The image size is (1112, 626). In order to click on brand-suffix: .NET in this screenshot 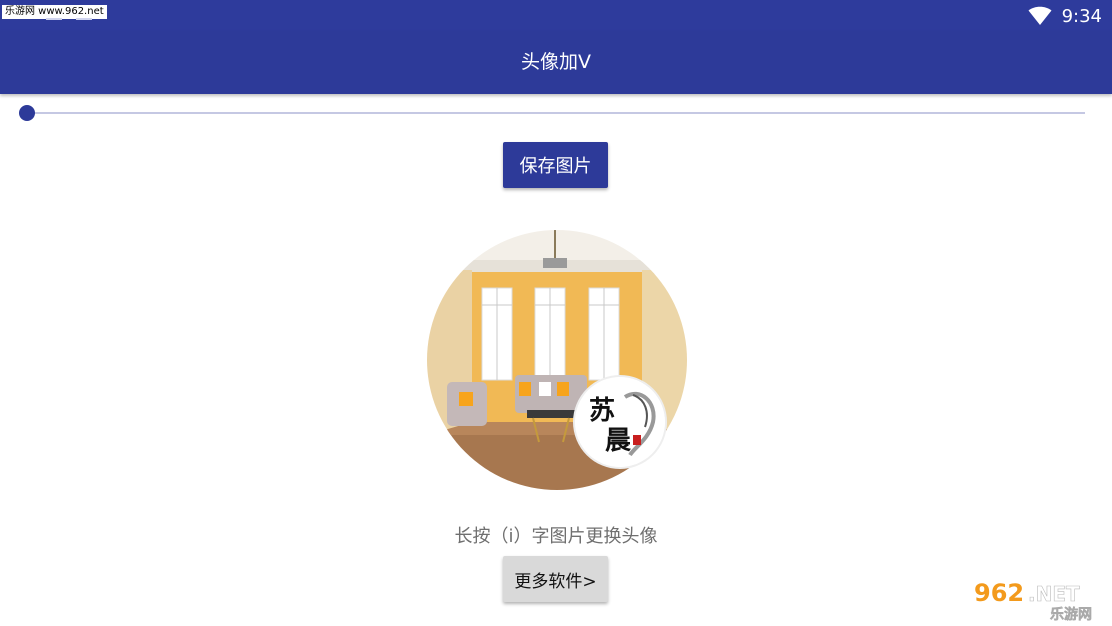, I will do `click(1054, 594)`.